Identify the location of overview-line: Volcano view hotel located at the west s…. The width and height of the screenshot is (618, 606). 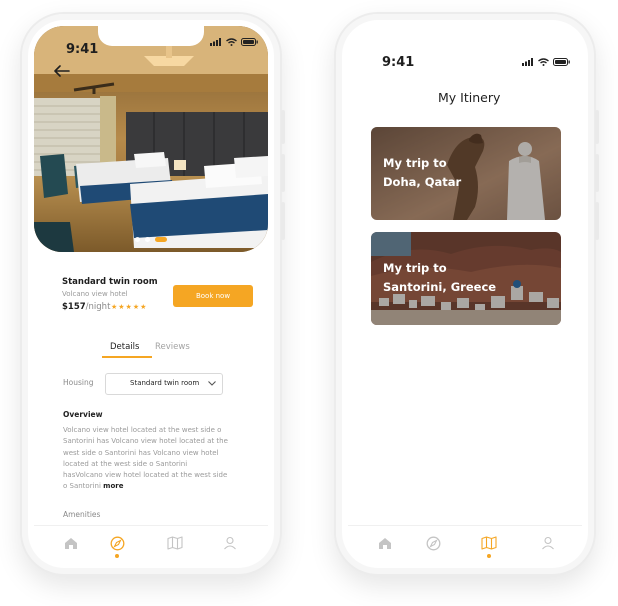
(142, 430).